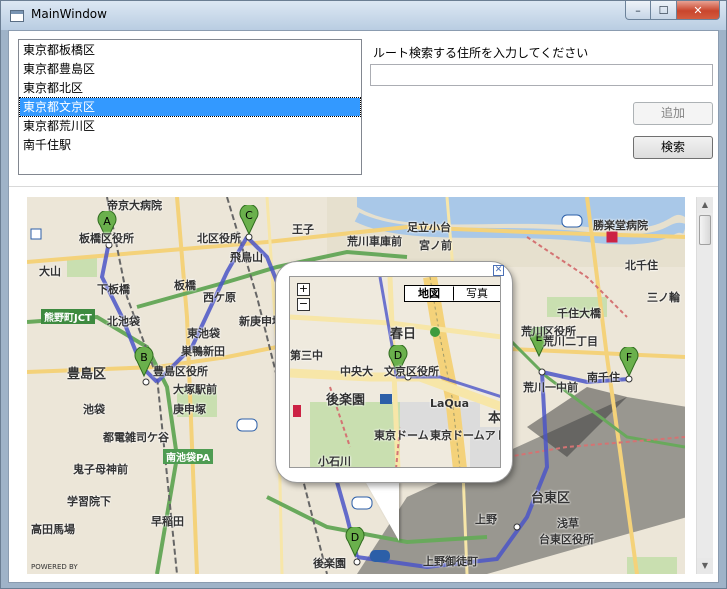  I want to click on map-label: 南千住, so click(603, 377).